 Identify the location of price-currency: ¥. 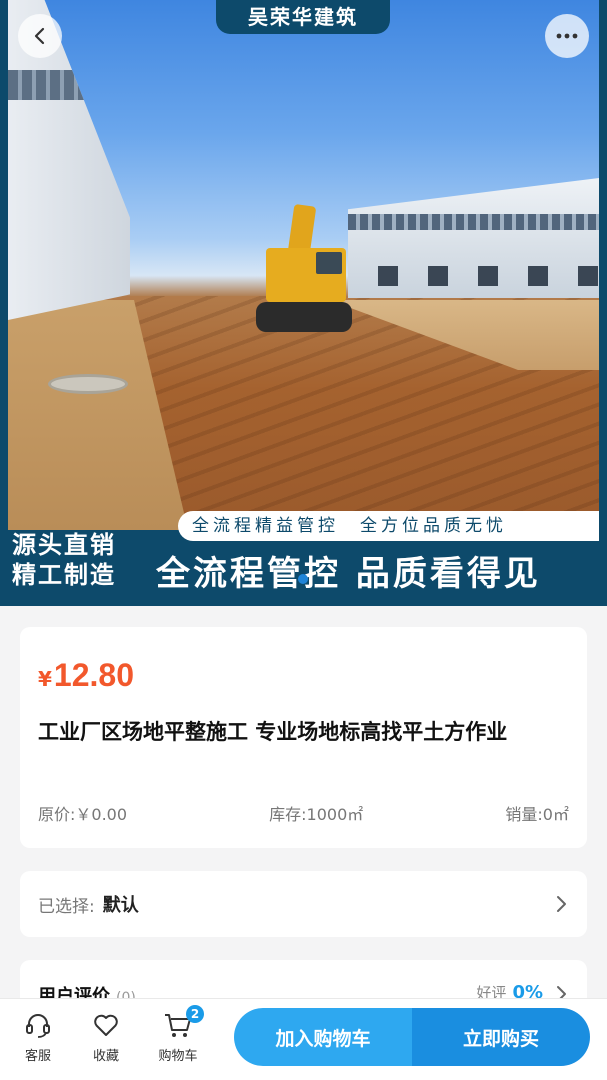
(45, 679).